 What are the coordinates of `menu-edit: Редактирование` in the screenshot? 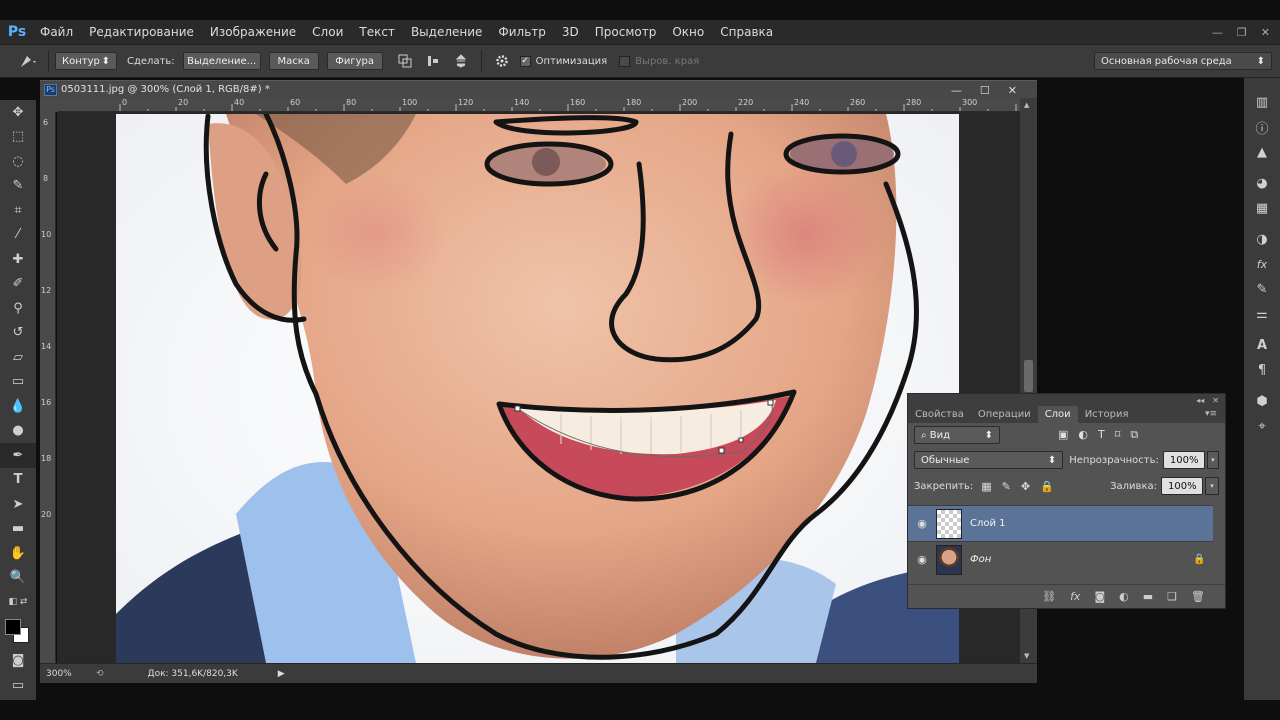 It's located at (141, 32).